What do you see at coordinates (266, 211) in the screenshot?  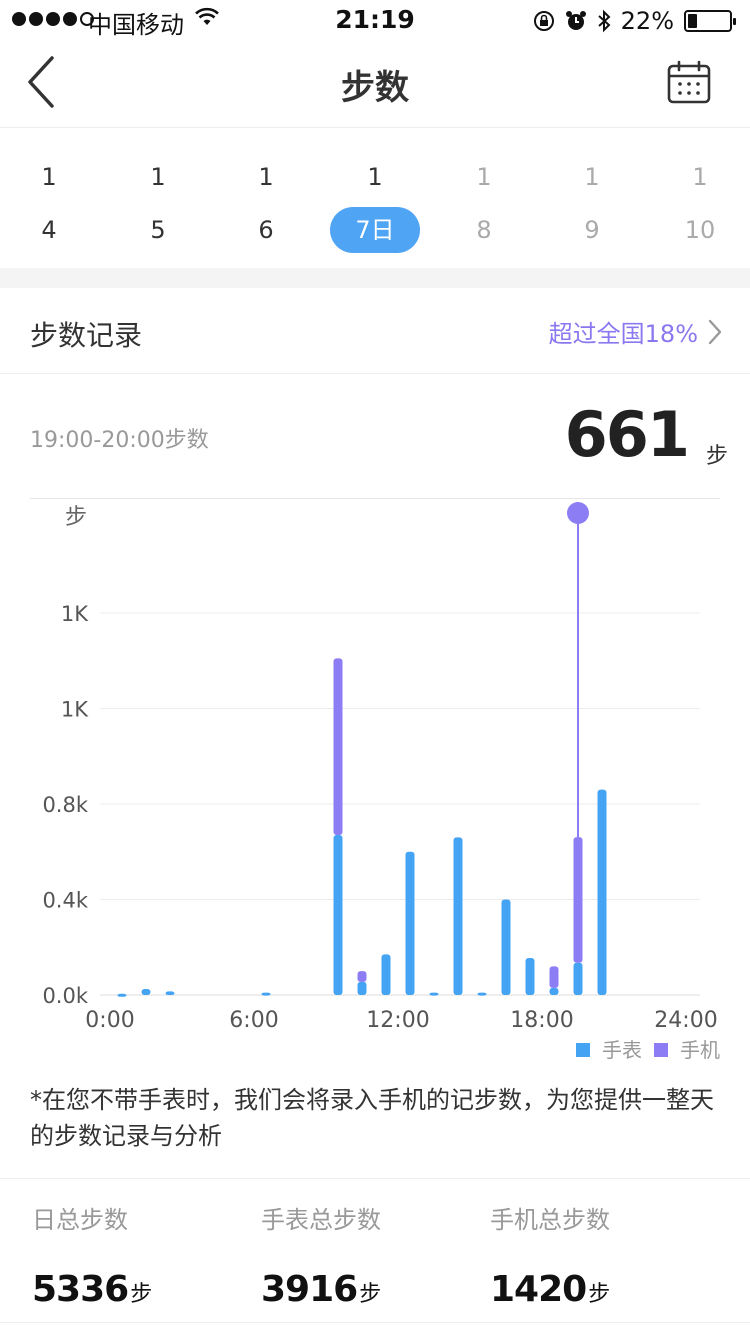 I see `date-item: 1 6` at bounding box center [266, 211].